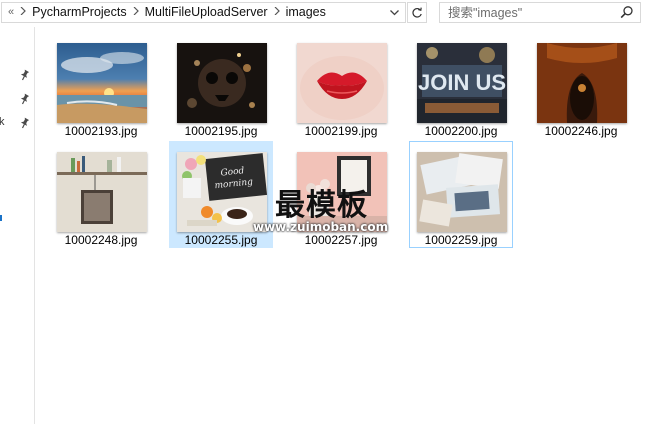 The image size is (655, 424). I want to click on file-item: 10002195.jpg, so click(221, 85).